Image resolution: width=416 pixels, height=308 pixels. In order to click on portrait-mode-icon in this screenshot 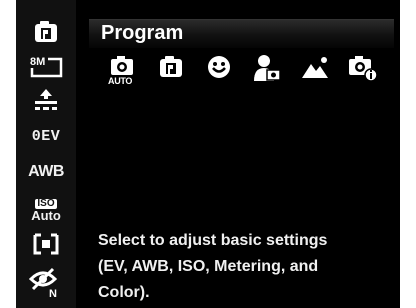, I will do `click(267, 68)`.